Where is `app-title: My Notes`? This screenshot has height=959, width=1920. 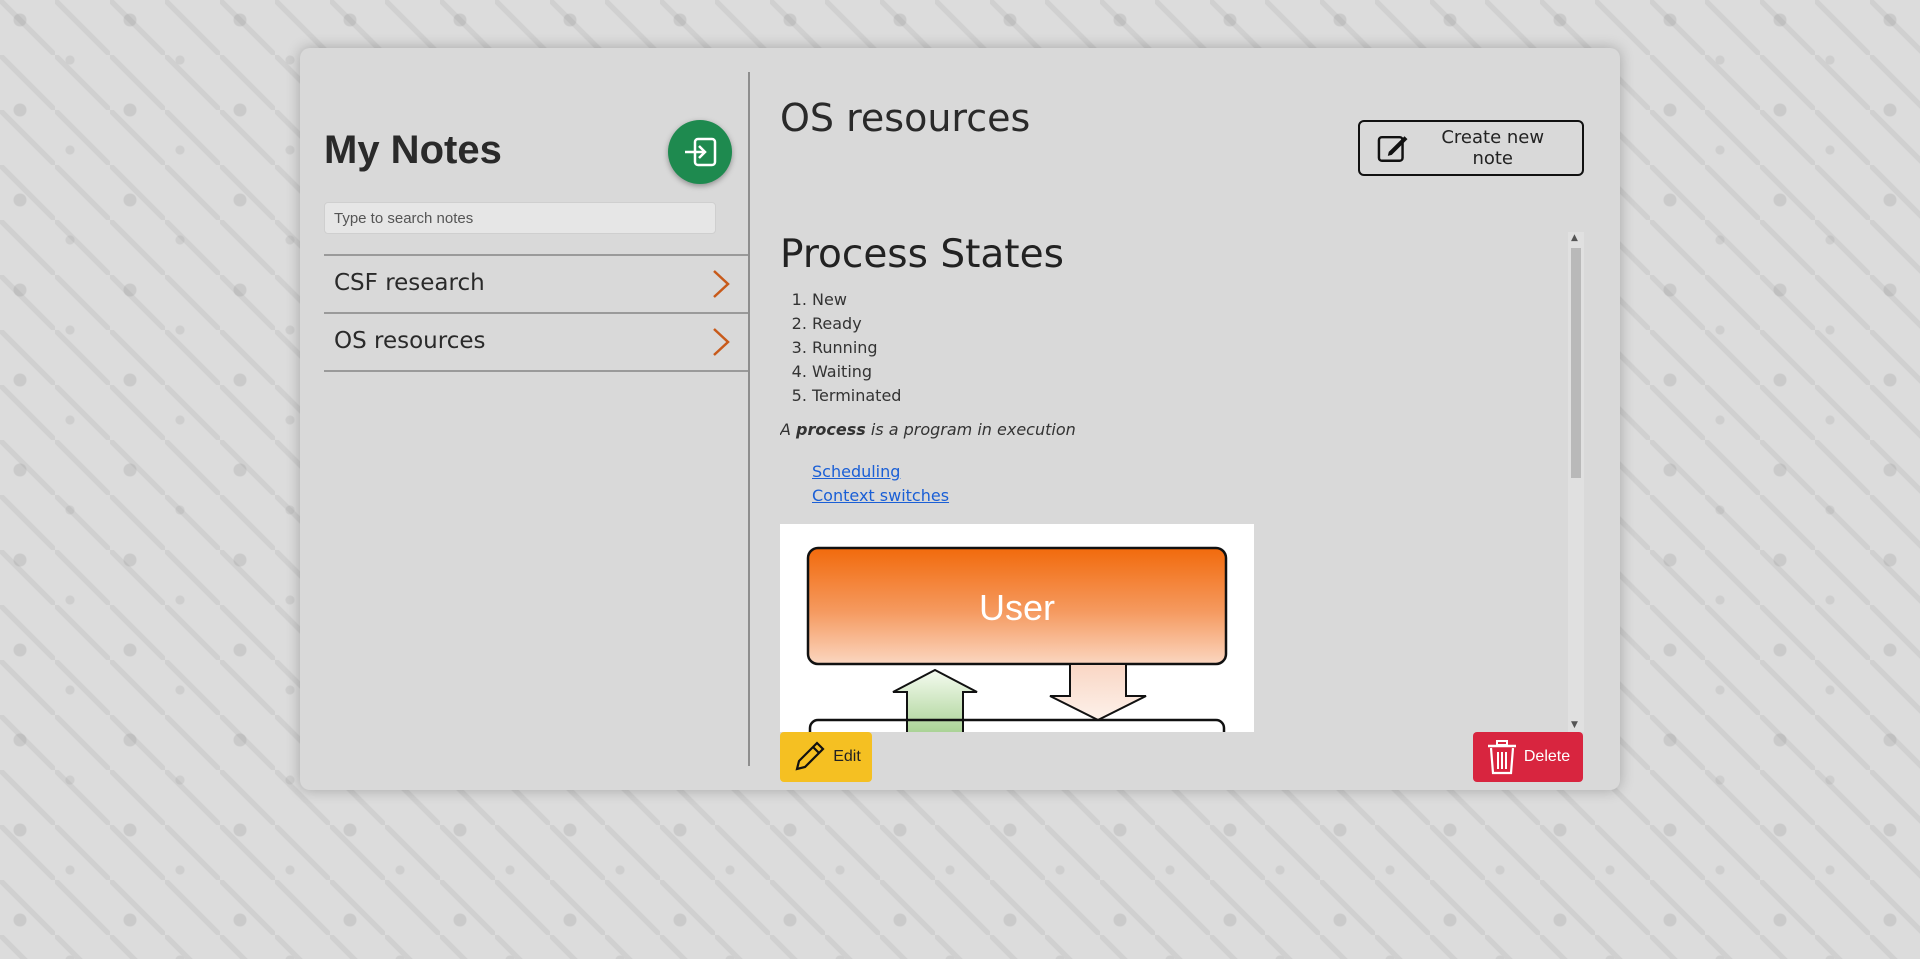 app-title: My Notes is located at coordinates (413, 150).